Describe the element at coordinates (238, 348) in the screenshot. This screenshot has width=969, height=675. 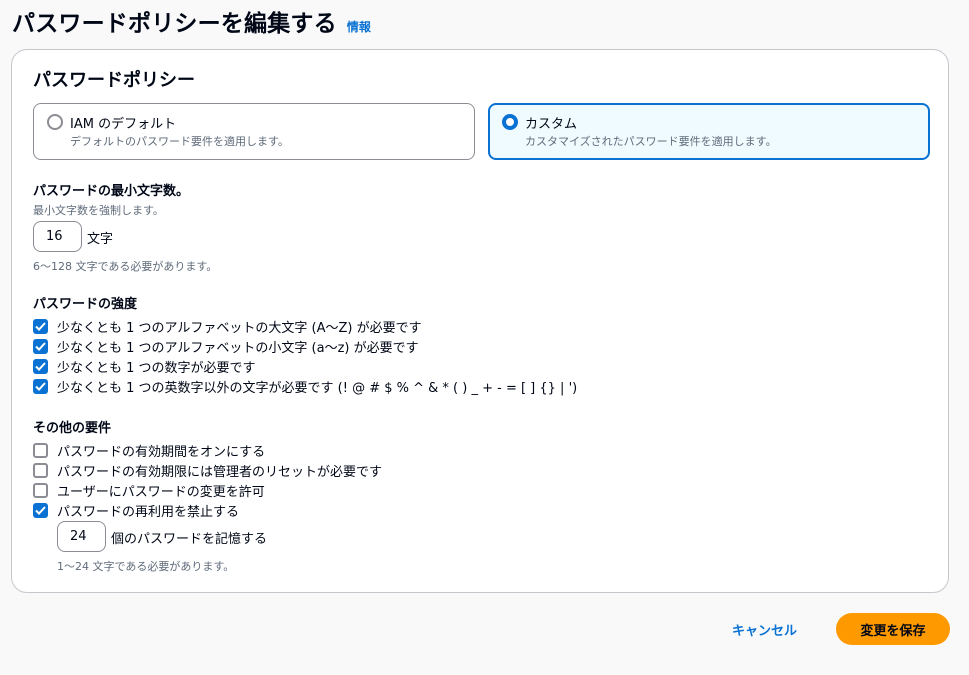
I see `checkbox-label: 少なくとも 1 つのアルファベットの小文字 (a〜z) が必要です` at that location.